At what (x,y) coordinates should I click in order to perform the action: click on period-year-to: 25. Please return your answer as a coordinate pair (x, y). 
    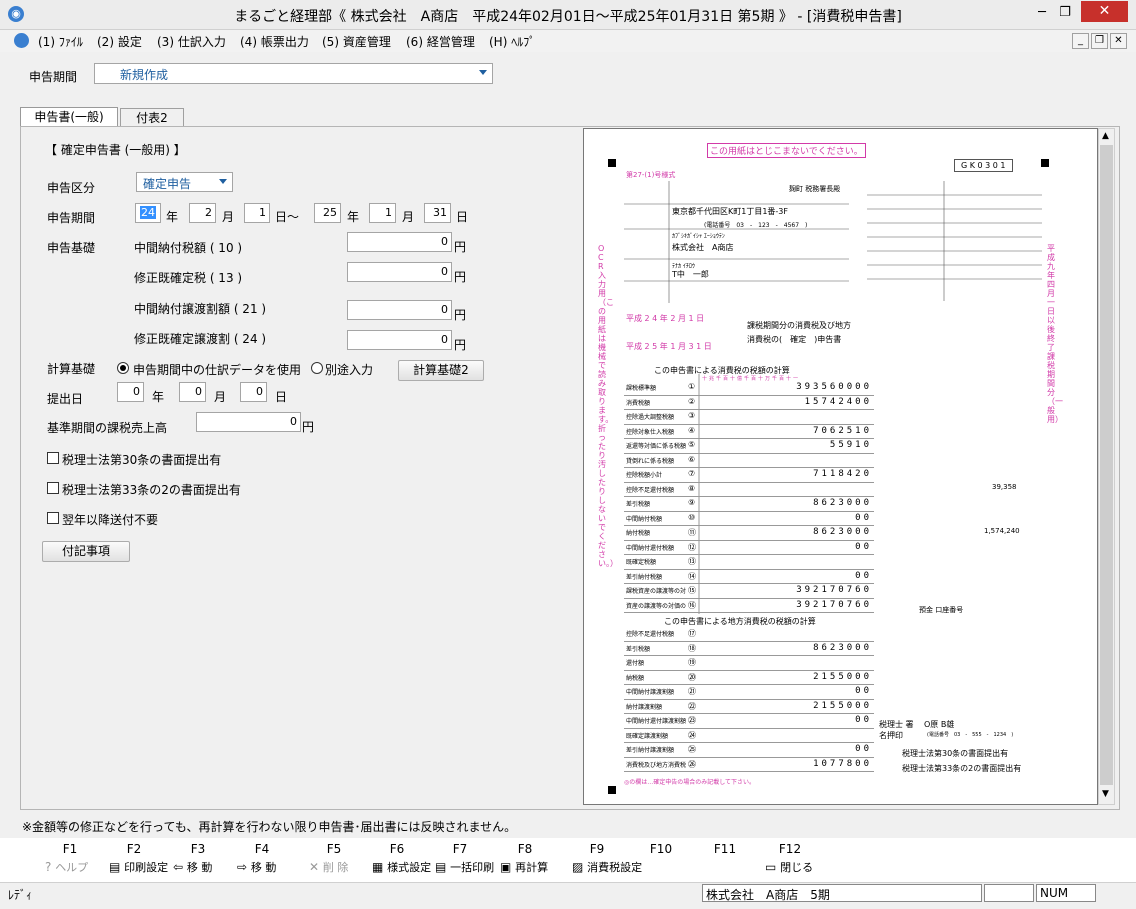
    Looking at the image, I should click on (327, 213).